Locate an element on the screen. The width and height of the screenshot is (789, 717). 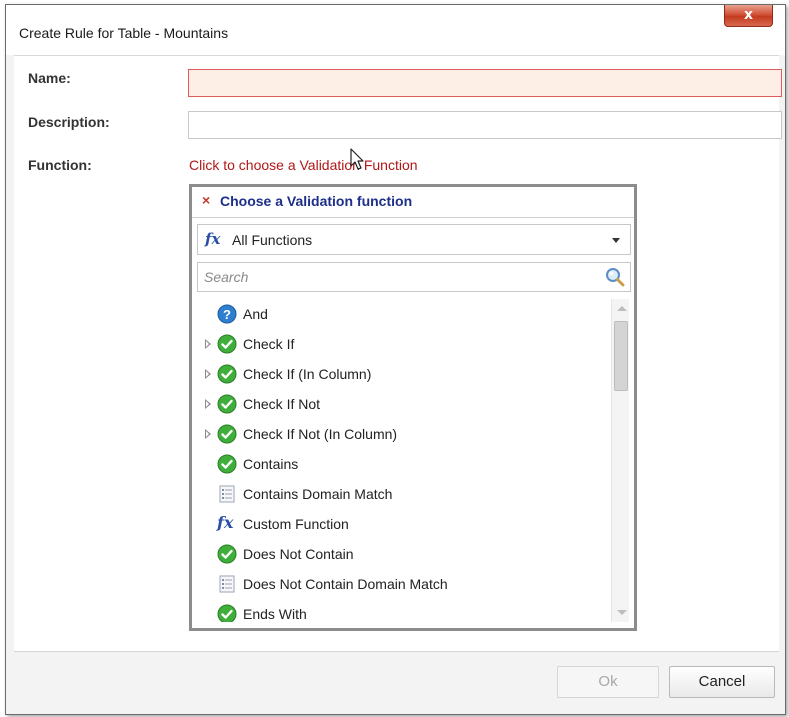
mouse-cursor-icon is located at coordinates (358, 161).